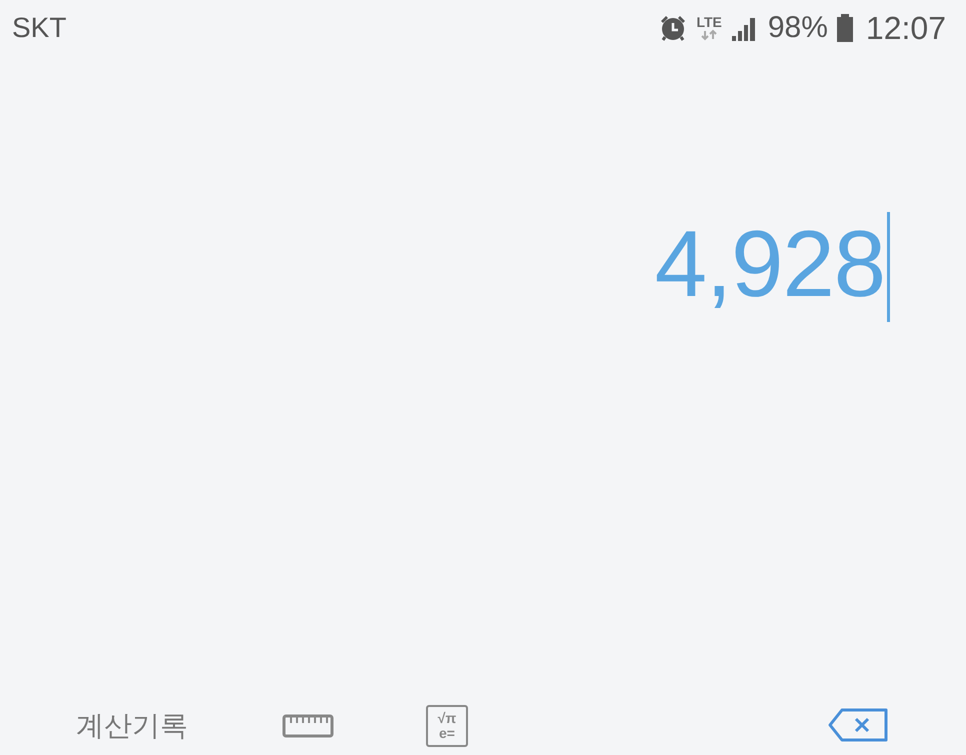 The width and height of the screenshot is (966, 755). I want to click on backspace-icon, so click(859, 725).